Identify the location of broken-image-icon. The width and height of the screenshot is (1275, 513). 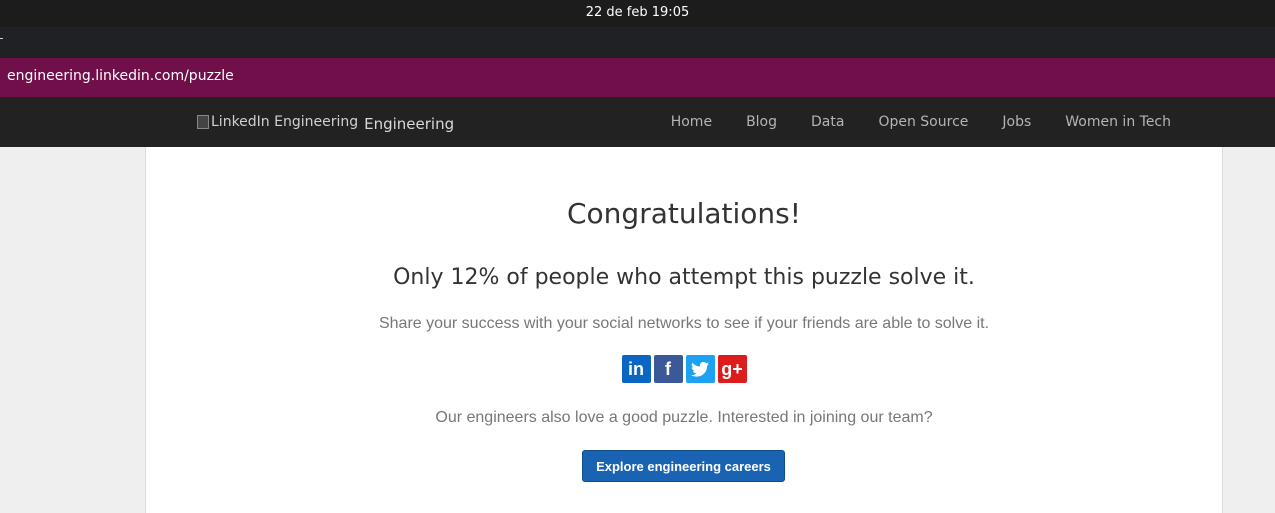
(203, 122).